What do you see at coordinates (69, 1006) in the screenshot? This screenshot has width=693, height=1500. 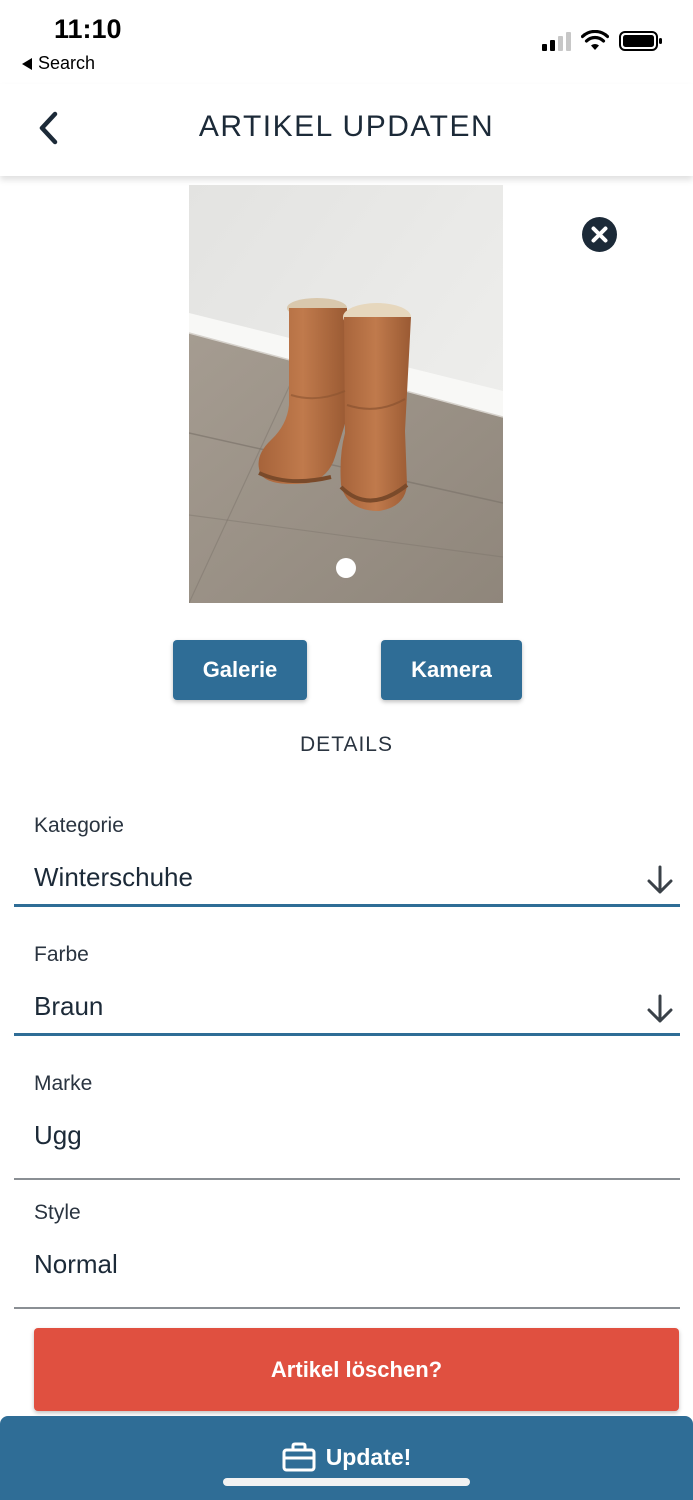 I see `color-value: Braun` at bounding box center [69, 1006].